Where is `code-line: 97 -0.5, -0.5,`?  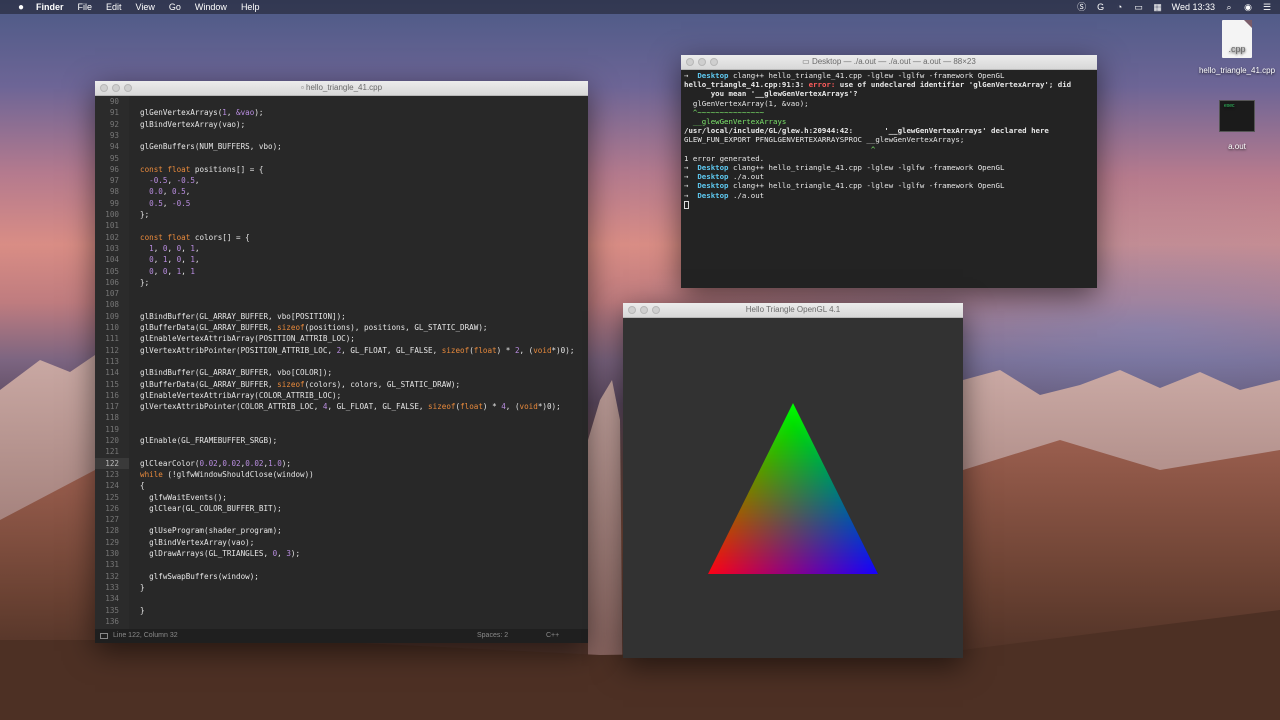
code-line: 97 -0.5, -0.5, is located at coordinates (341, 180).